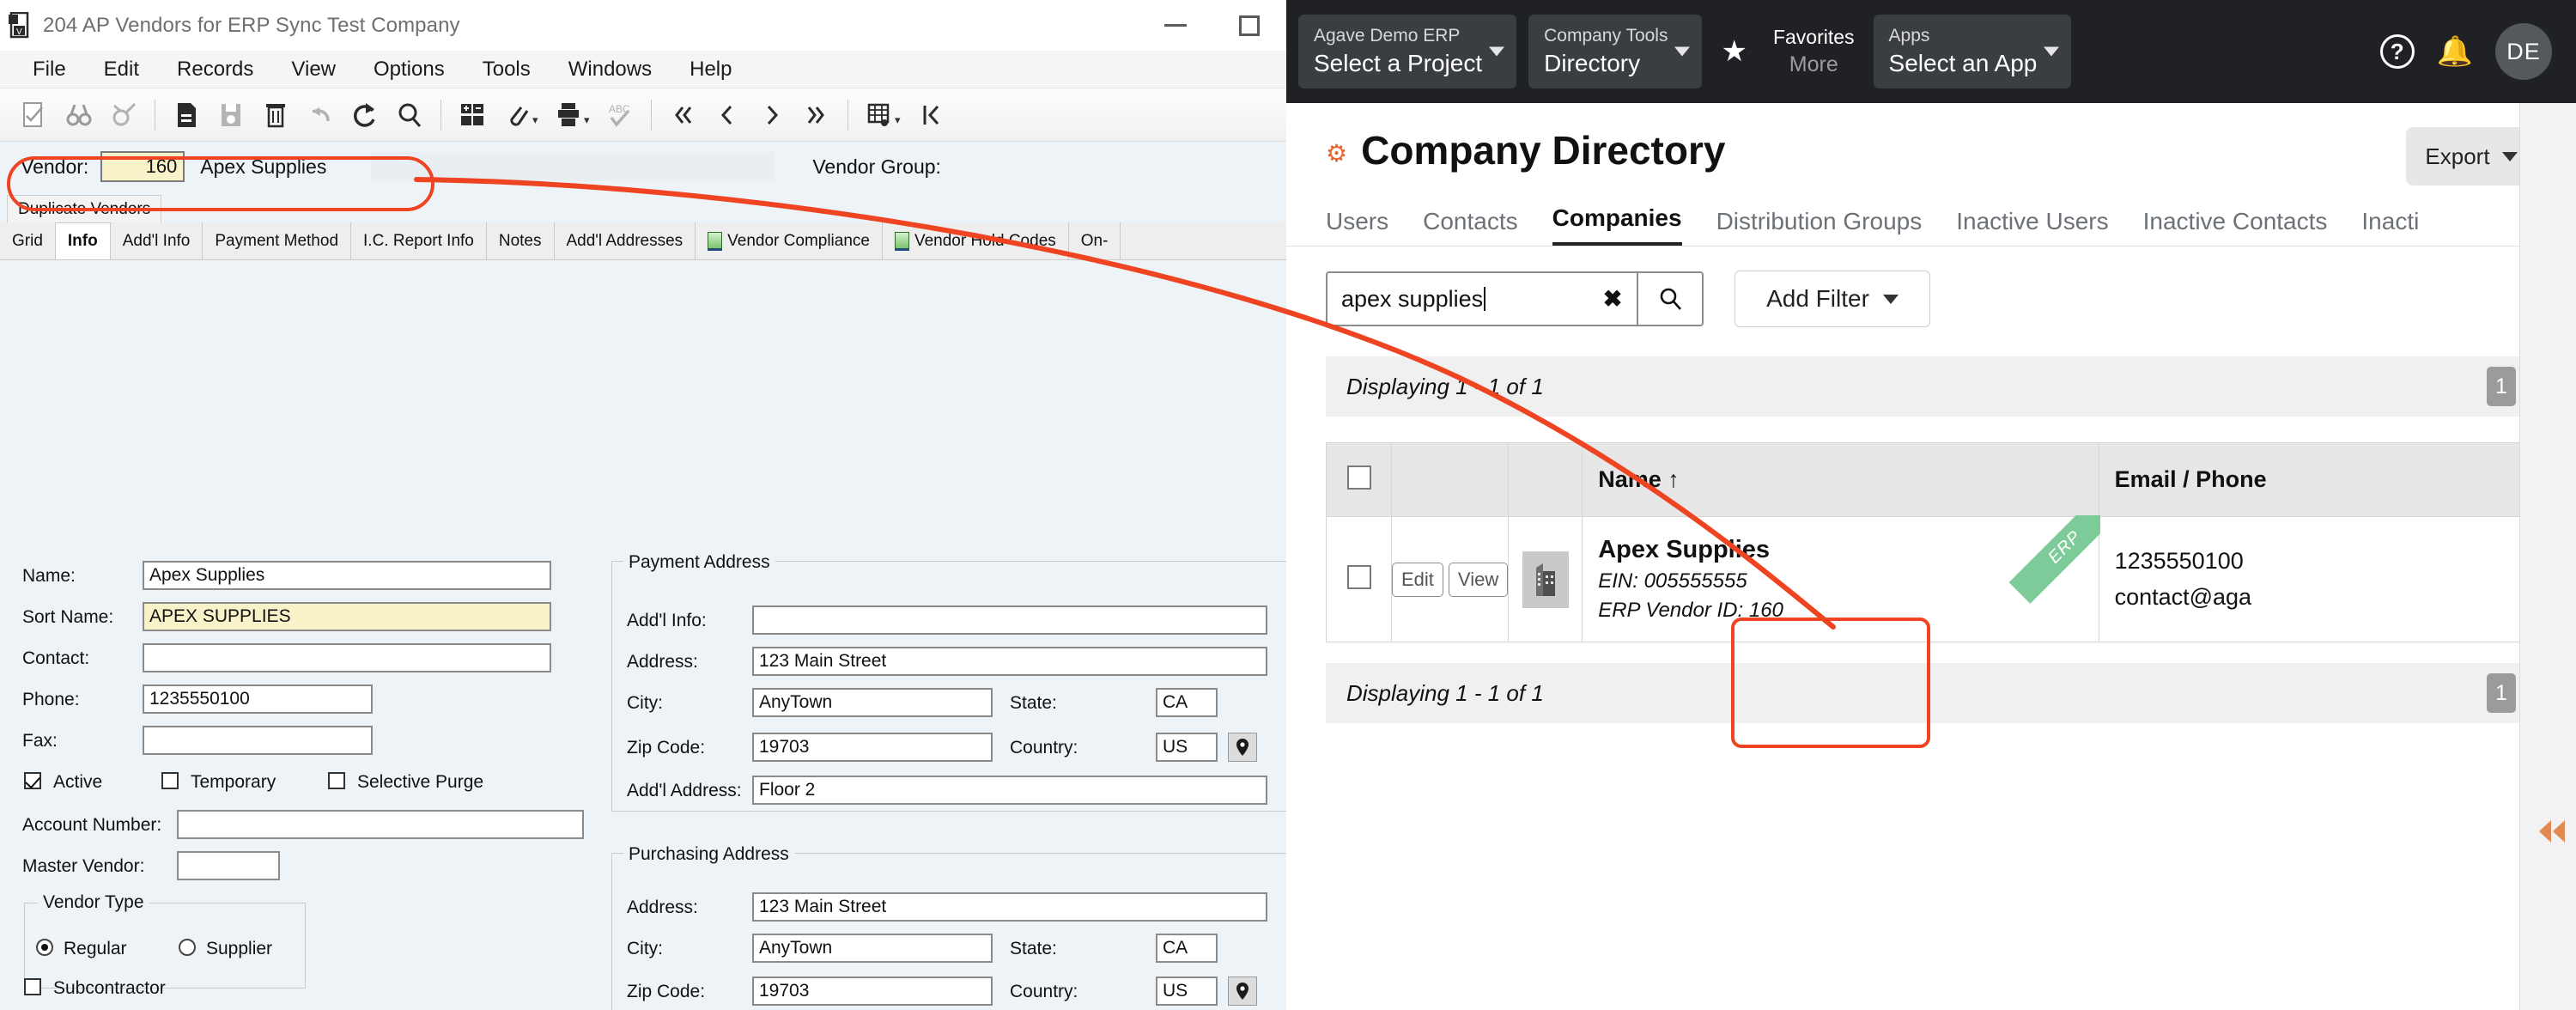  Describe the element at coordinates (472, 115) in the screenshot. I see `calculator-icon` at that location.